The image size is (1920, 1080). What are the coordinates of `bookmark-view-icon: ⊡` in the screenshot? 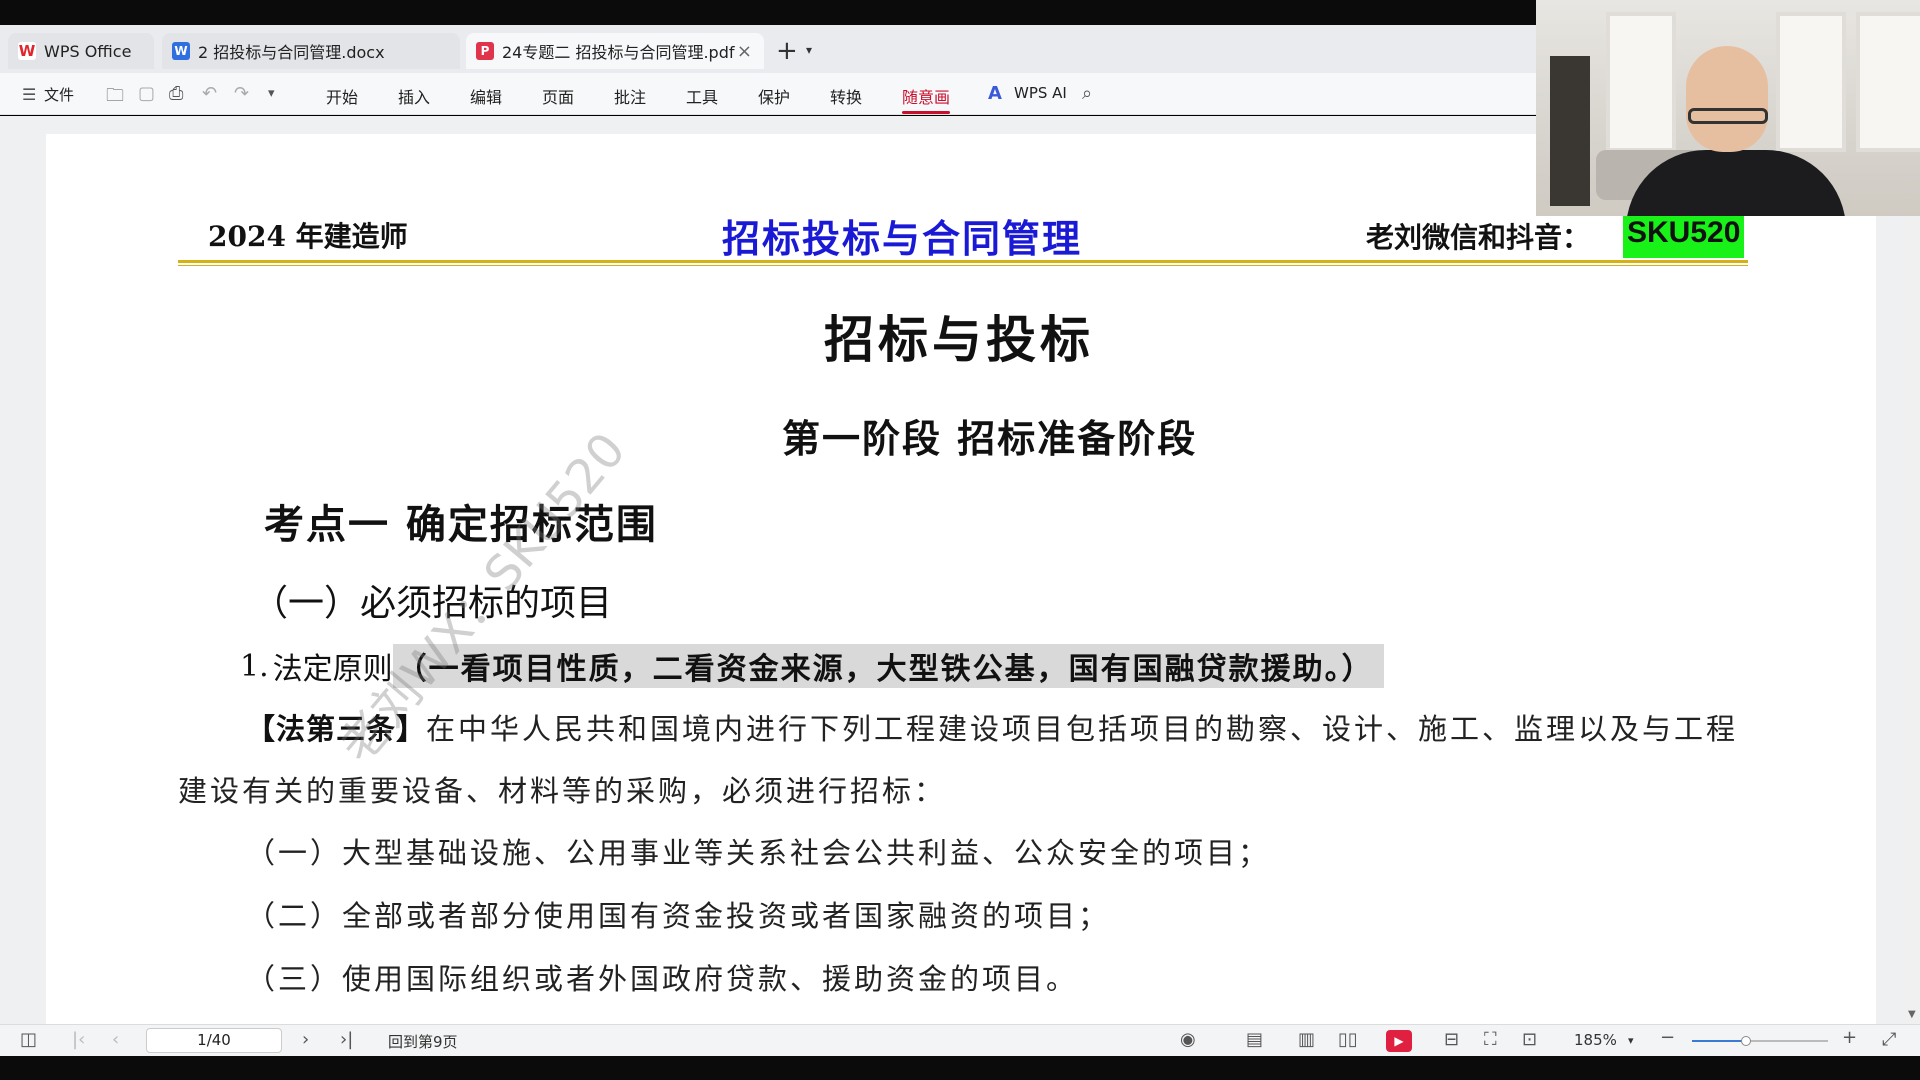 It's located at (1529, 1039).